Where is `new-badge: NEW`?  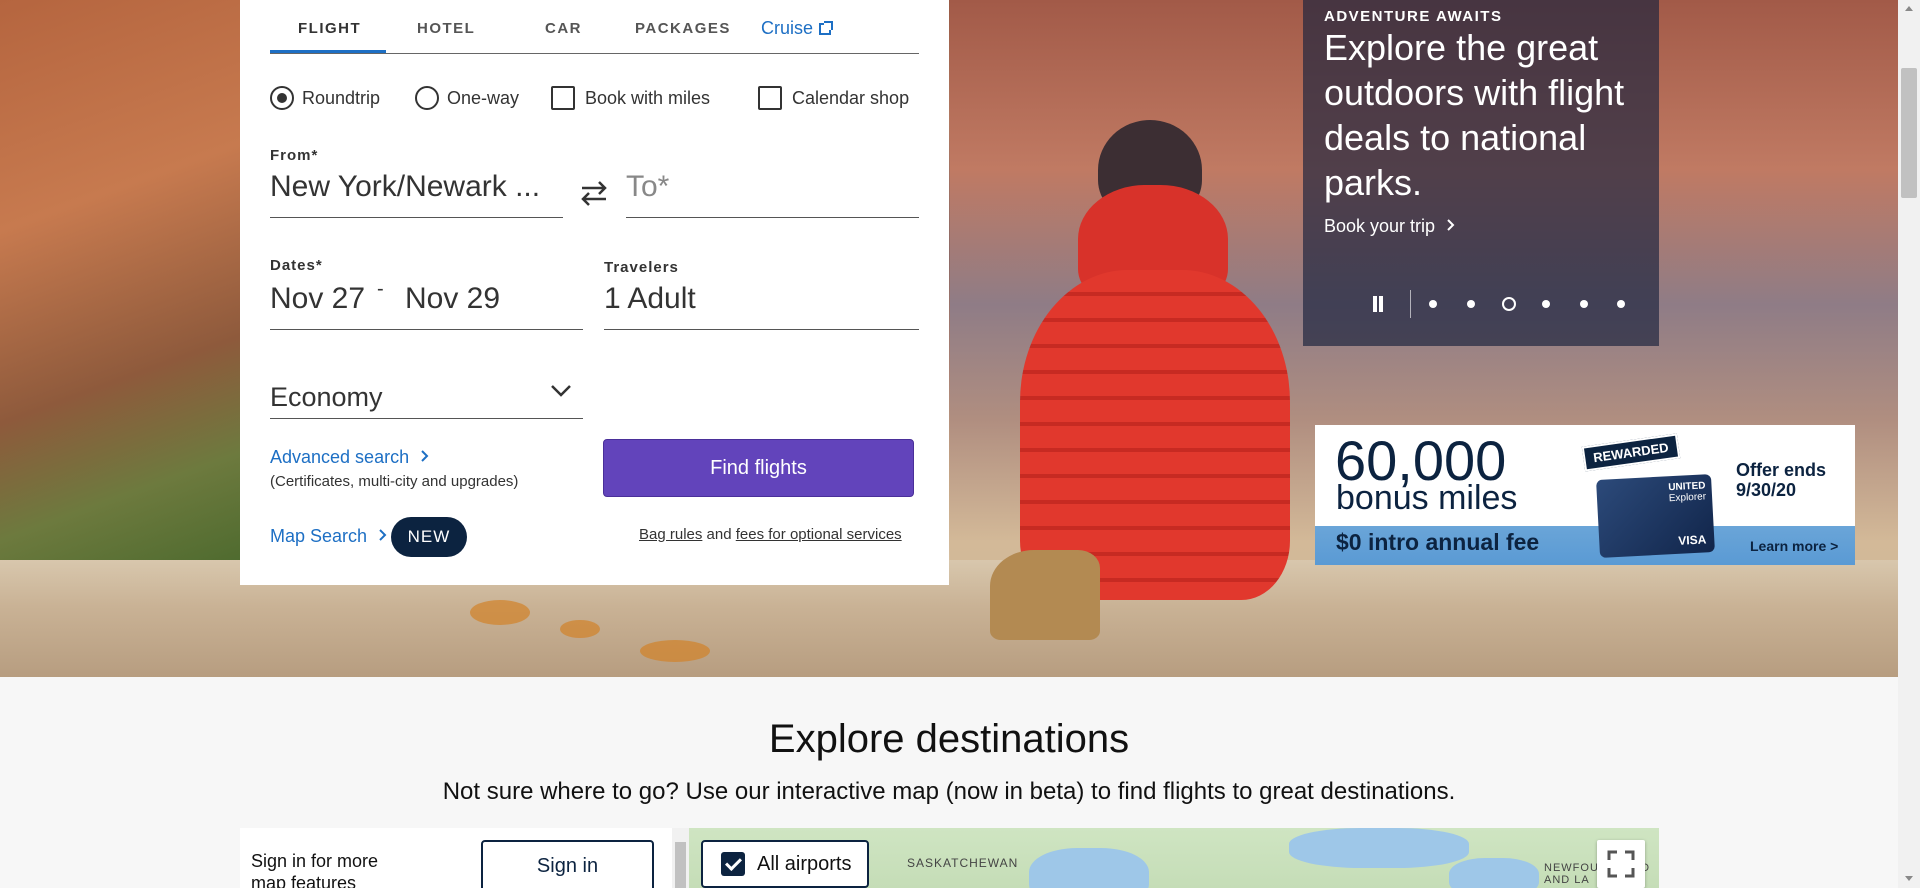 new-badge: NEW is located at coordinates (429, 537).